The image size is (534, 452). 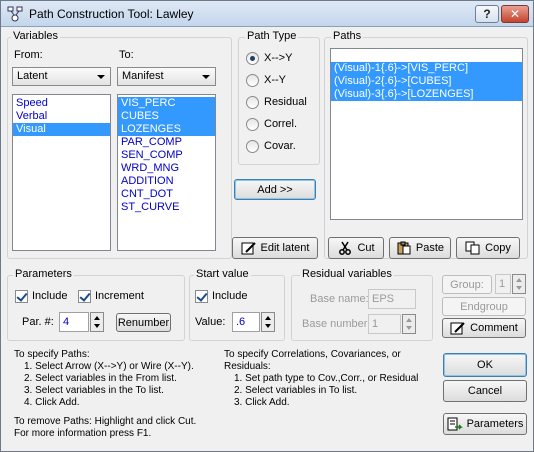 What do you see at coordinates (280, 146) in the screenshot?
I see `radio-label: Covar.` at bounding box center [280, 146].